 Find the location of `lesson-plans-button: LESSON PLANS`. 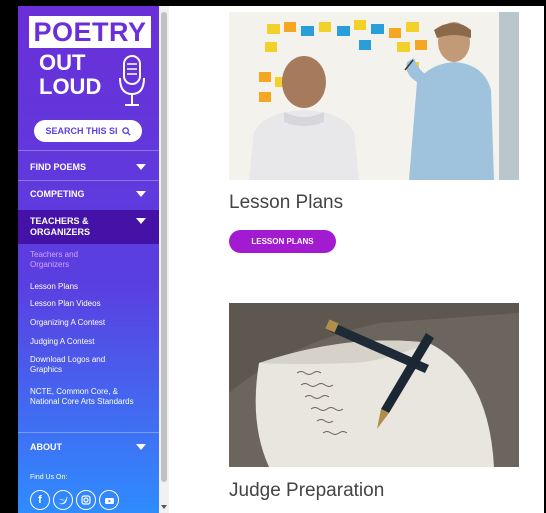

lesson-plans-button: LESSON PLANS is located at coordinates (282, 241).